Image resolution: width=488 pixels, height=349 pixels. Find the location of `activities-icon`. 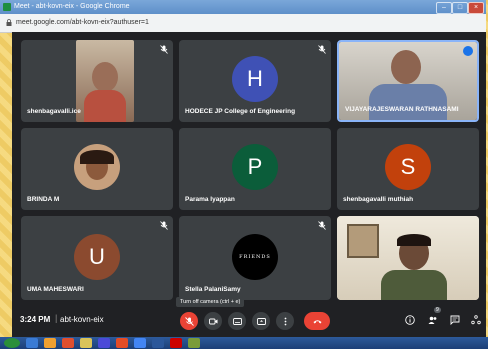

activities-icon is located at coordinates (476, 320).